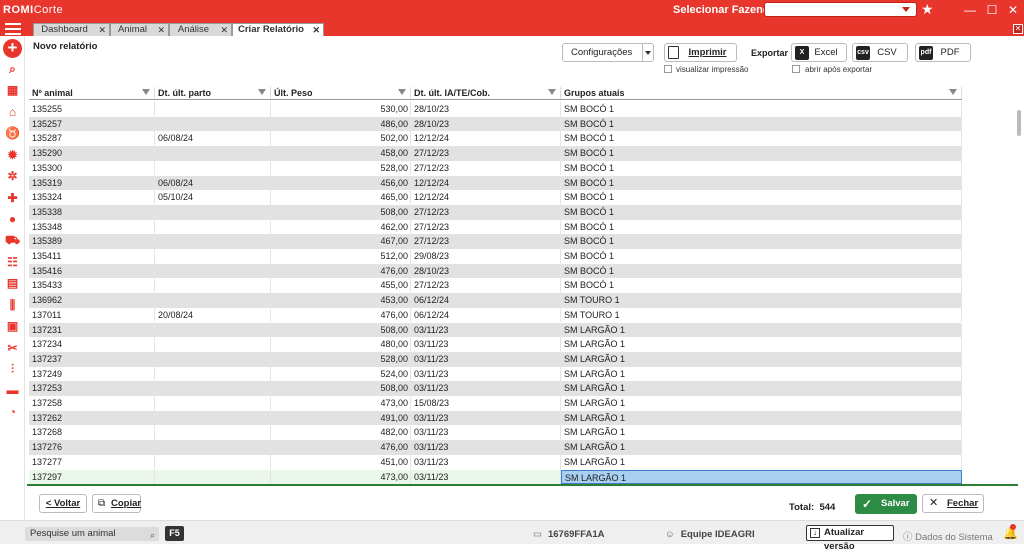  I want to click on table-cell: 137297, so click(92, 476).